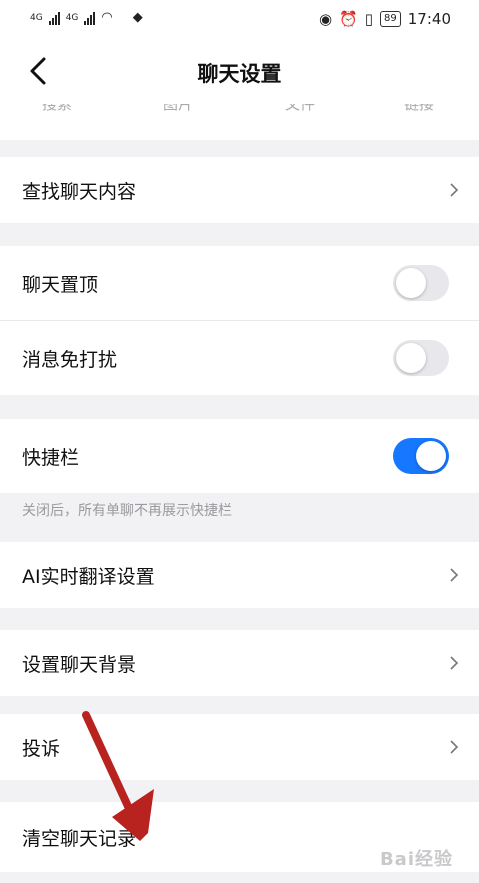 The height and width of the screenshot is (883, 479). Describe the element at coordinates (127, 511) in the screenshot. I see `shortcut-bar-hint: 关闭后，所有单聊不再展示快捷栏` at that location.